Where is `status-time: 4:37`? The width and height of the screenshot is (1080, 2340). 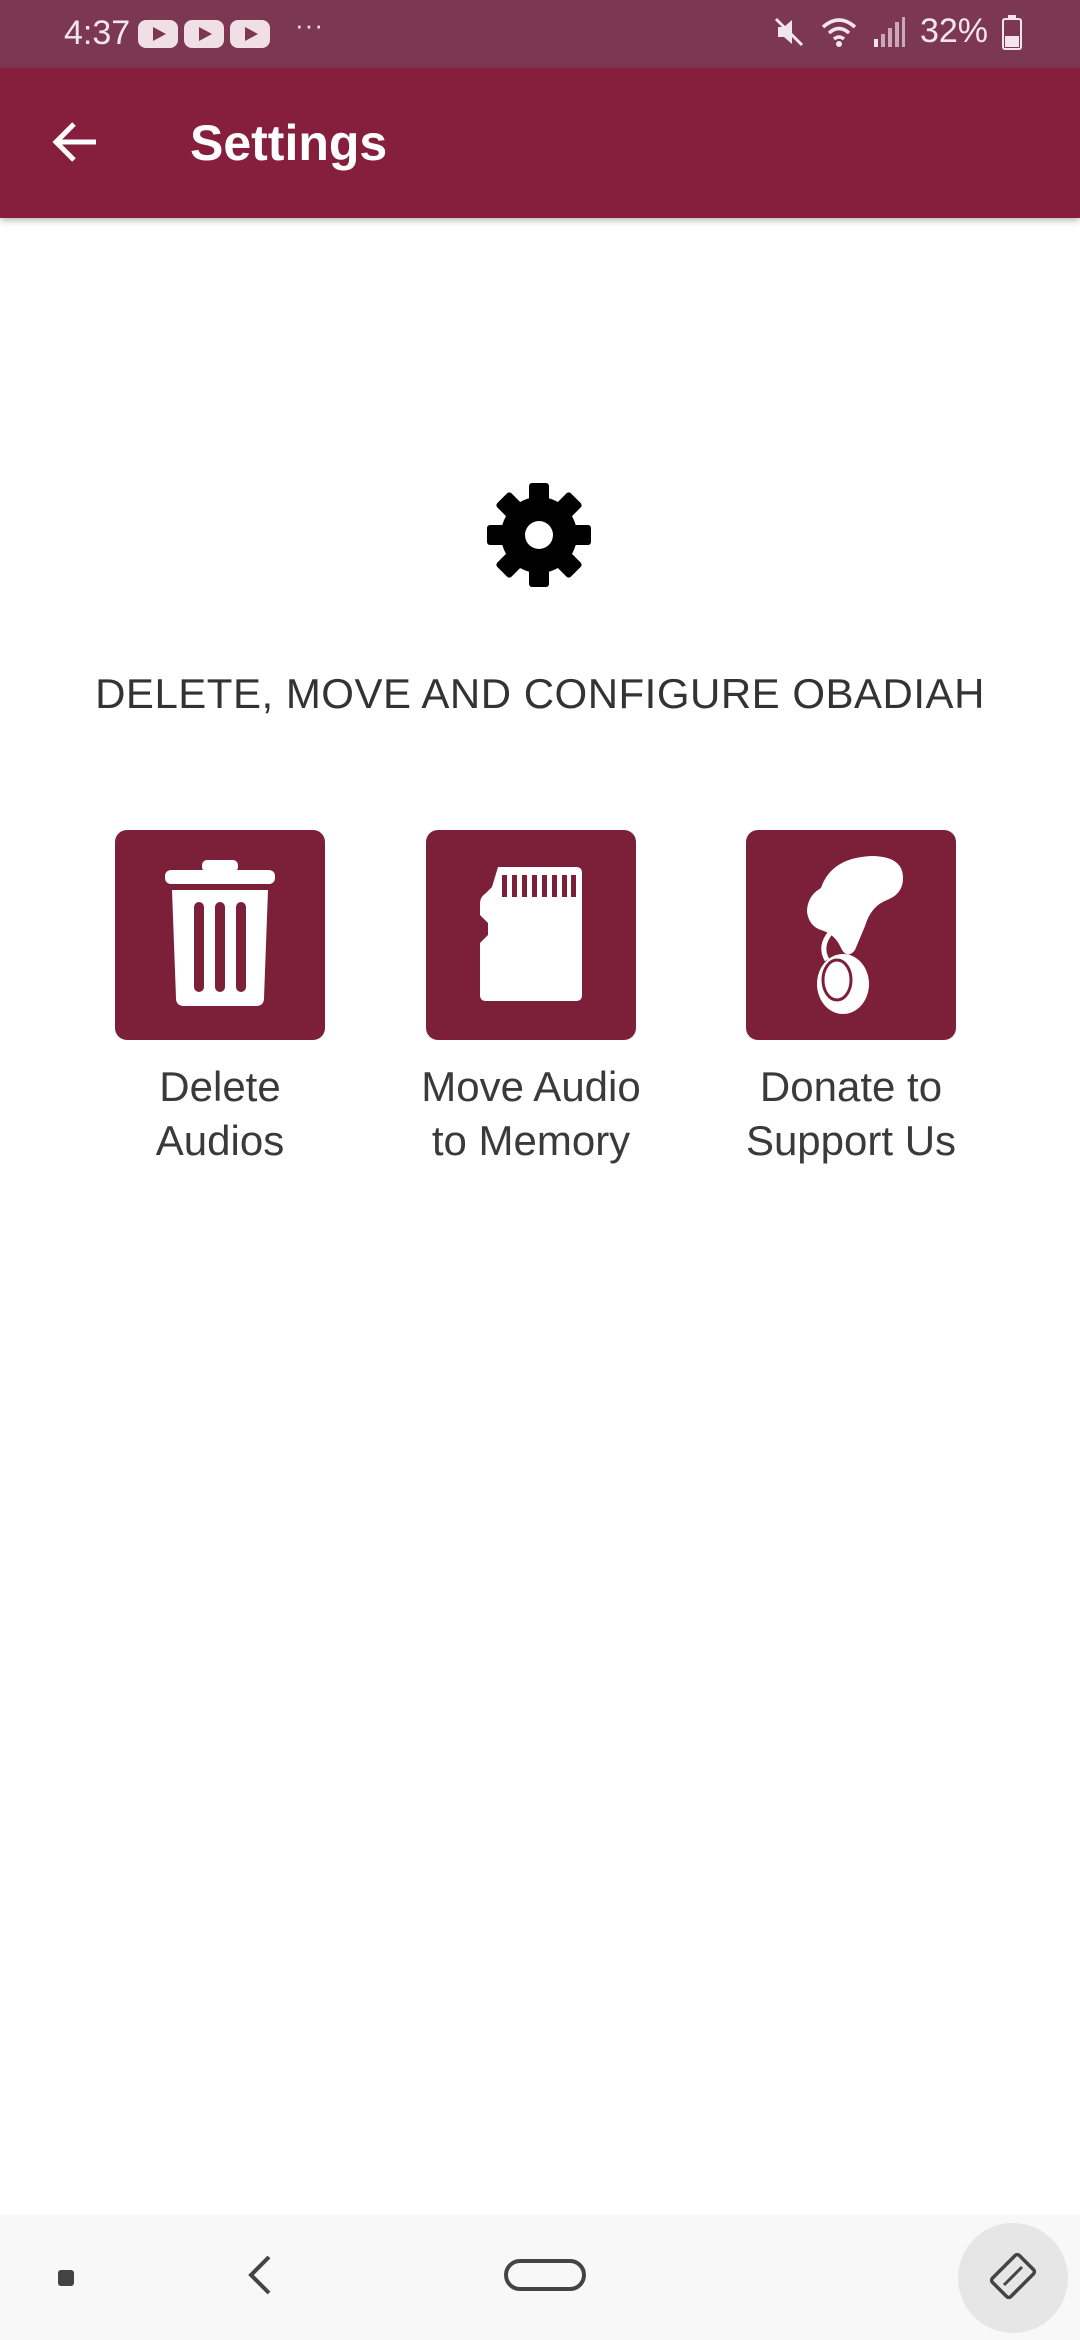
status-time: 4:37 is located at coordinates (97, 33).